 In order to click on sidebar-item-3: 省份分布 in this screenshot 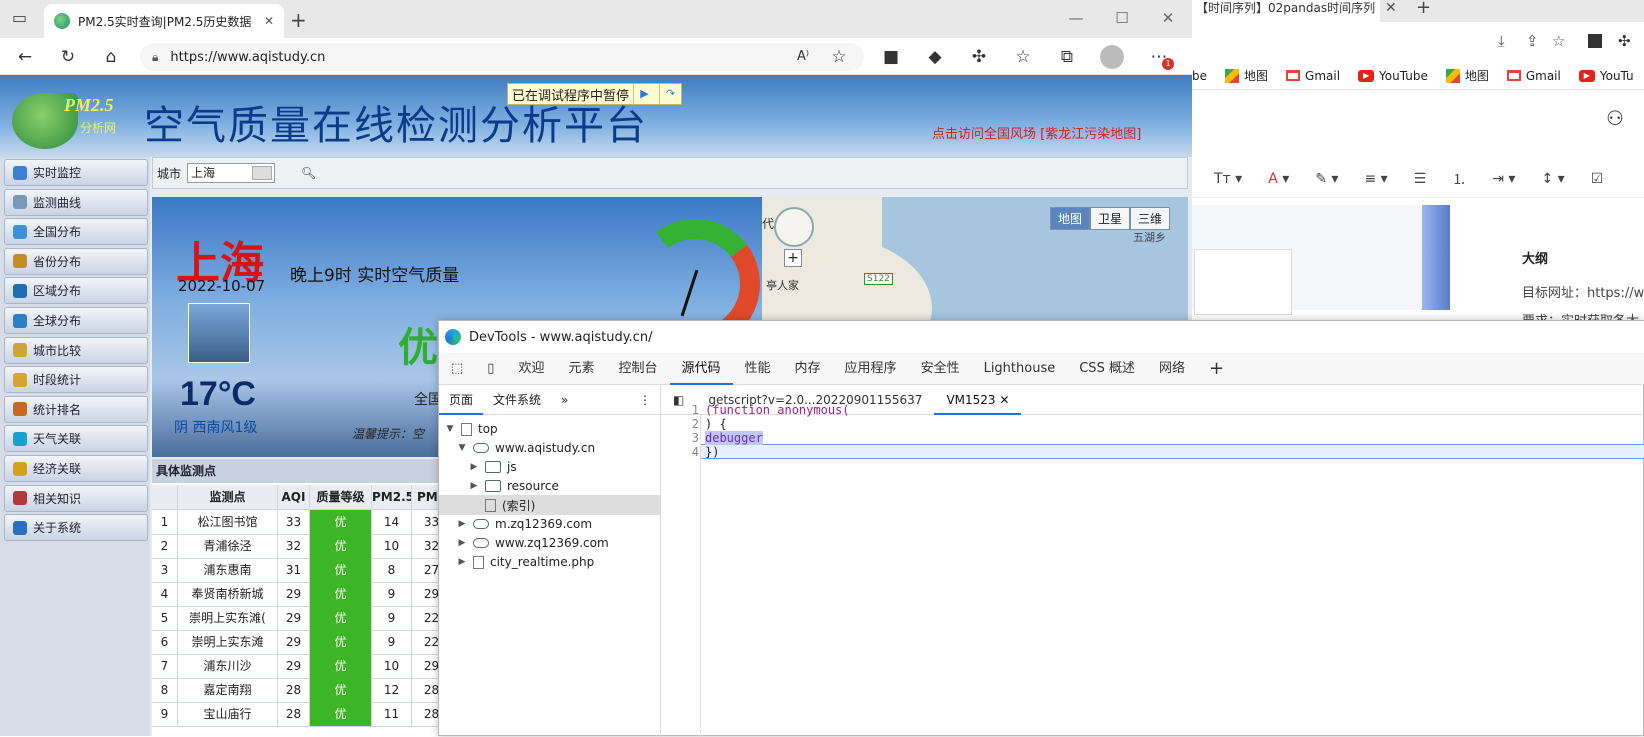, I will do `click(76, 261)`.